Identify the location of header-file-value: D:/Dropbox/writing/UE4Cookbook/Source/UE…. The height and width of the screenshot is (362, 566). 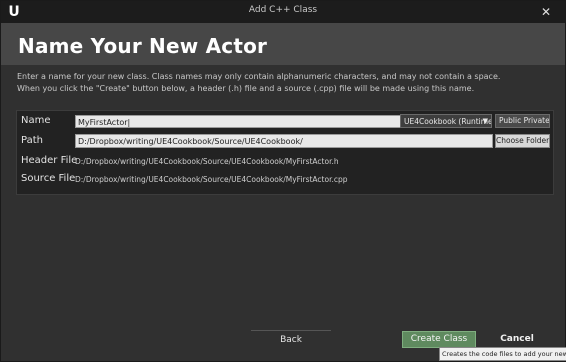
(207, 161).